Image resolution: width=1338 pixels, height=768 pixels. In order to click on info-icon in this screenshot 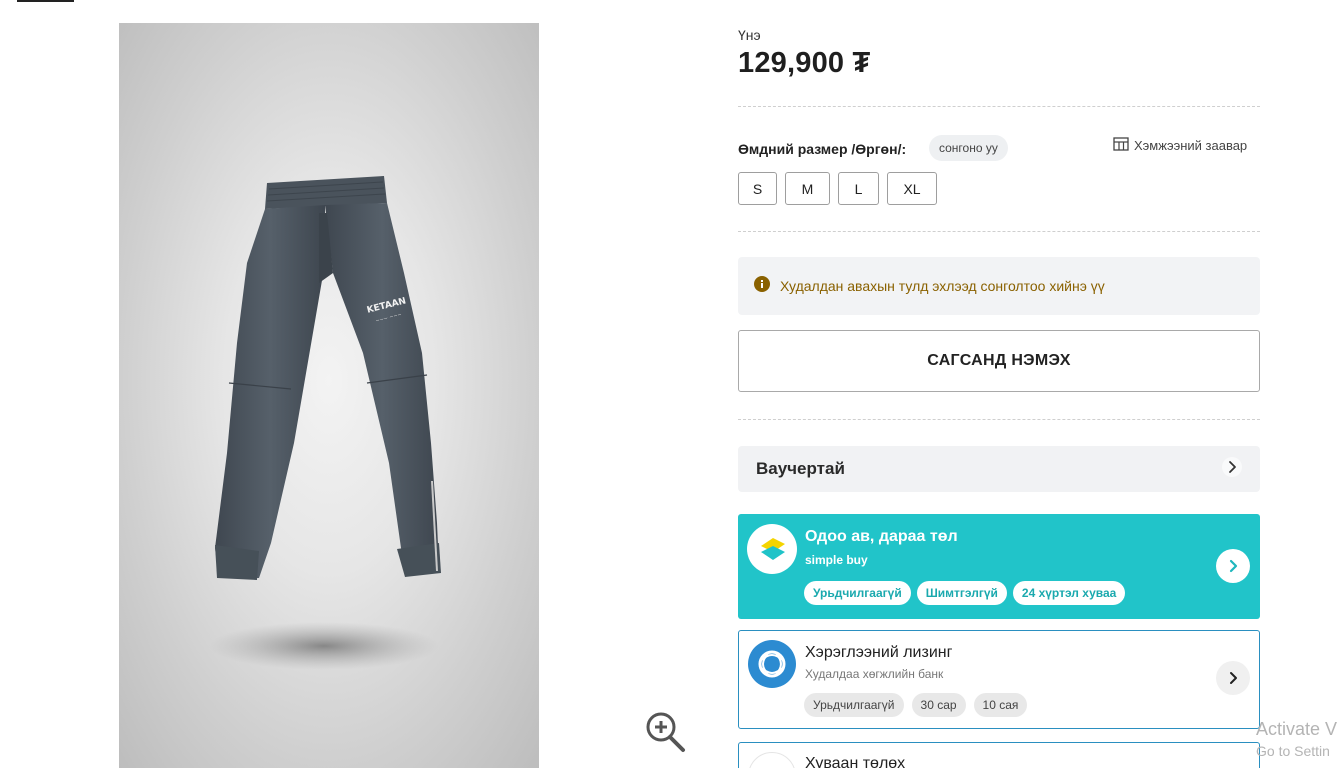, I will do `click(762, 286)`.